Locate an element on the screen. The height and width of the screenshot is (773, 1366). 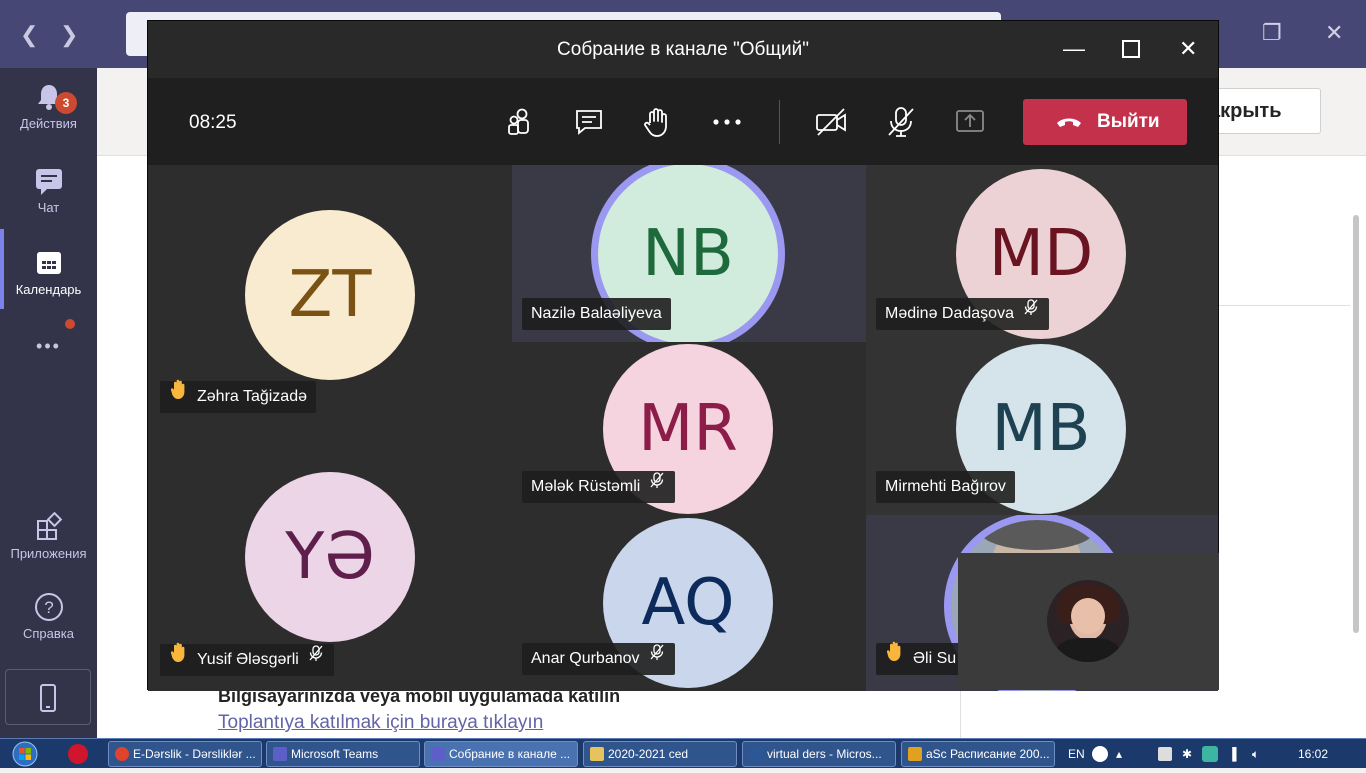
taskbar-item-label: 2020-2021 ced is located at coordinates (648, 754).